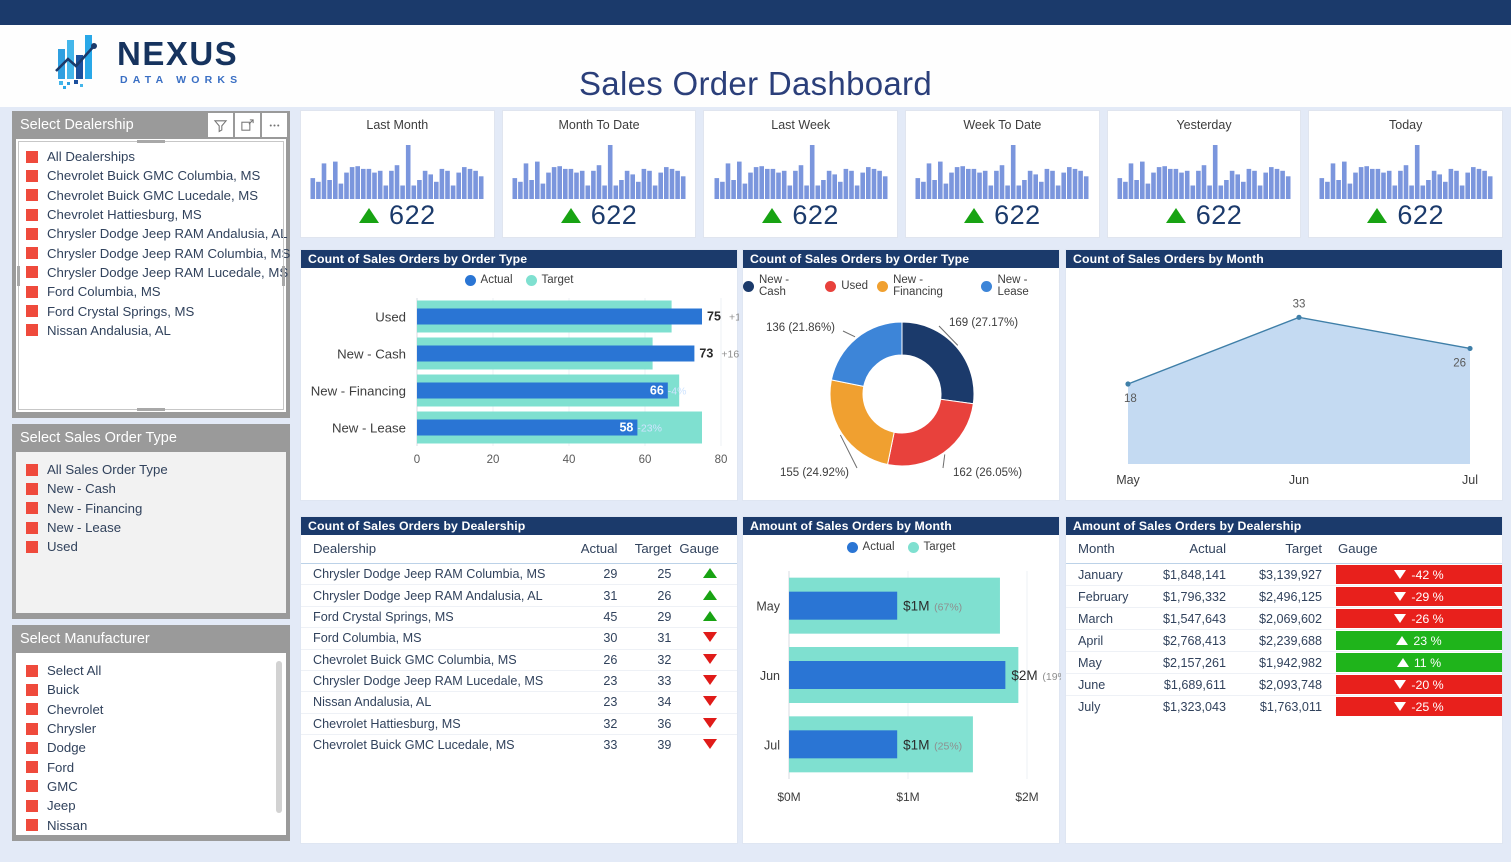 The width and height of the screenshot is (1511, 862). Describe the element at coordinates (1002, 174) in the screenshot. I see `kpi-card: Week To Date 622` at that location.